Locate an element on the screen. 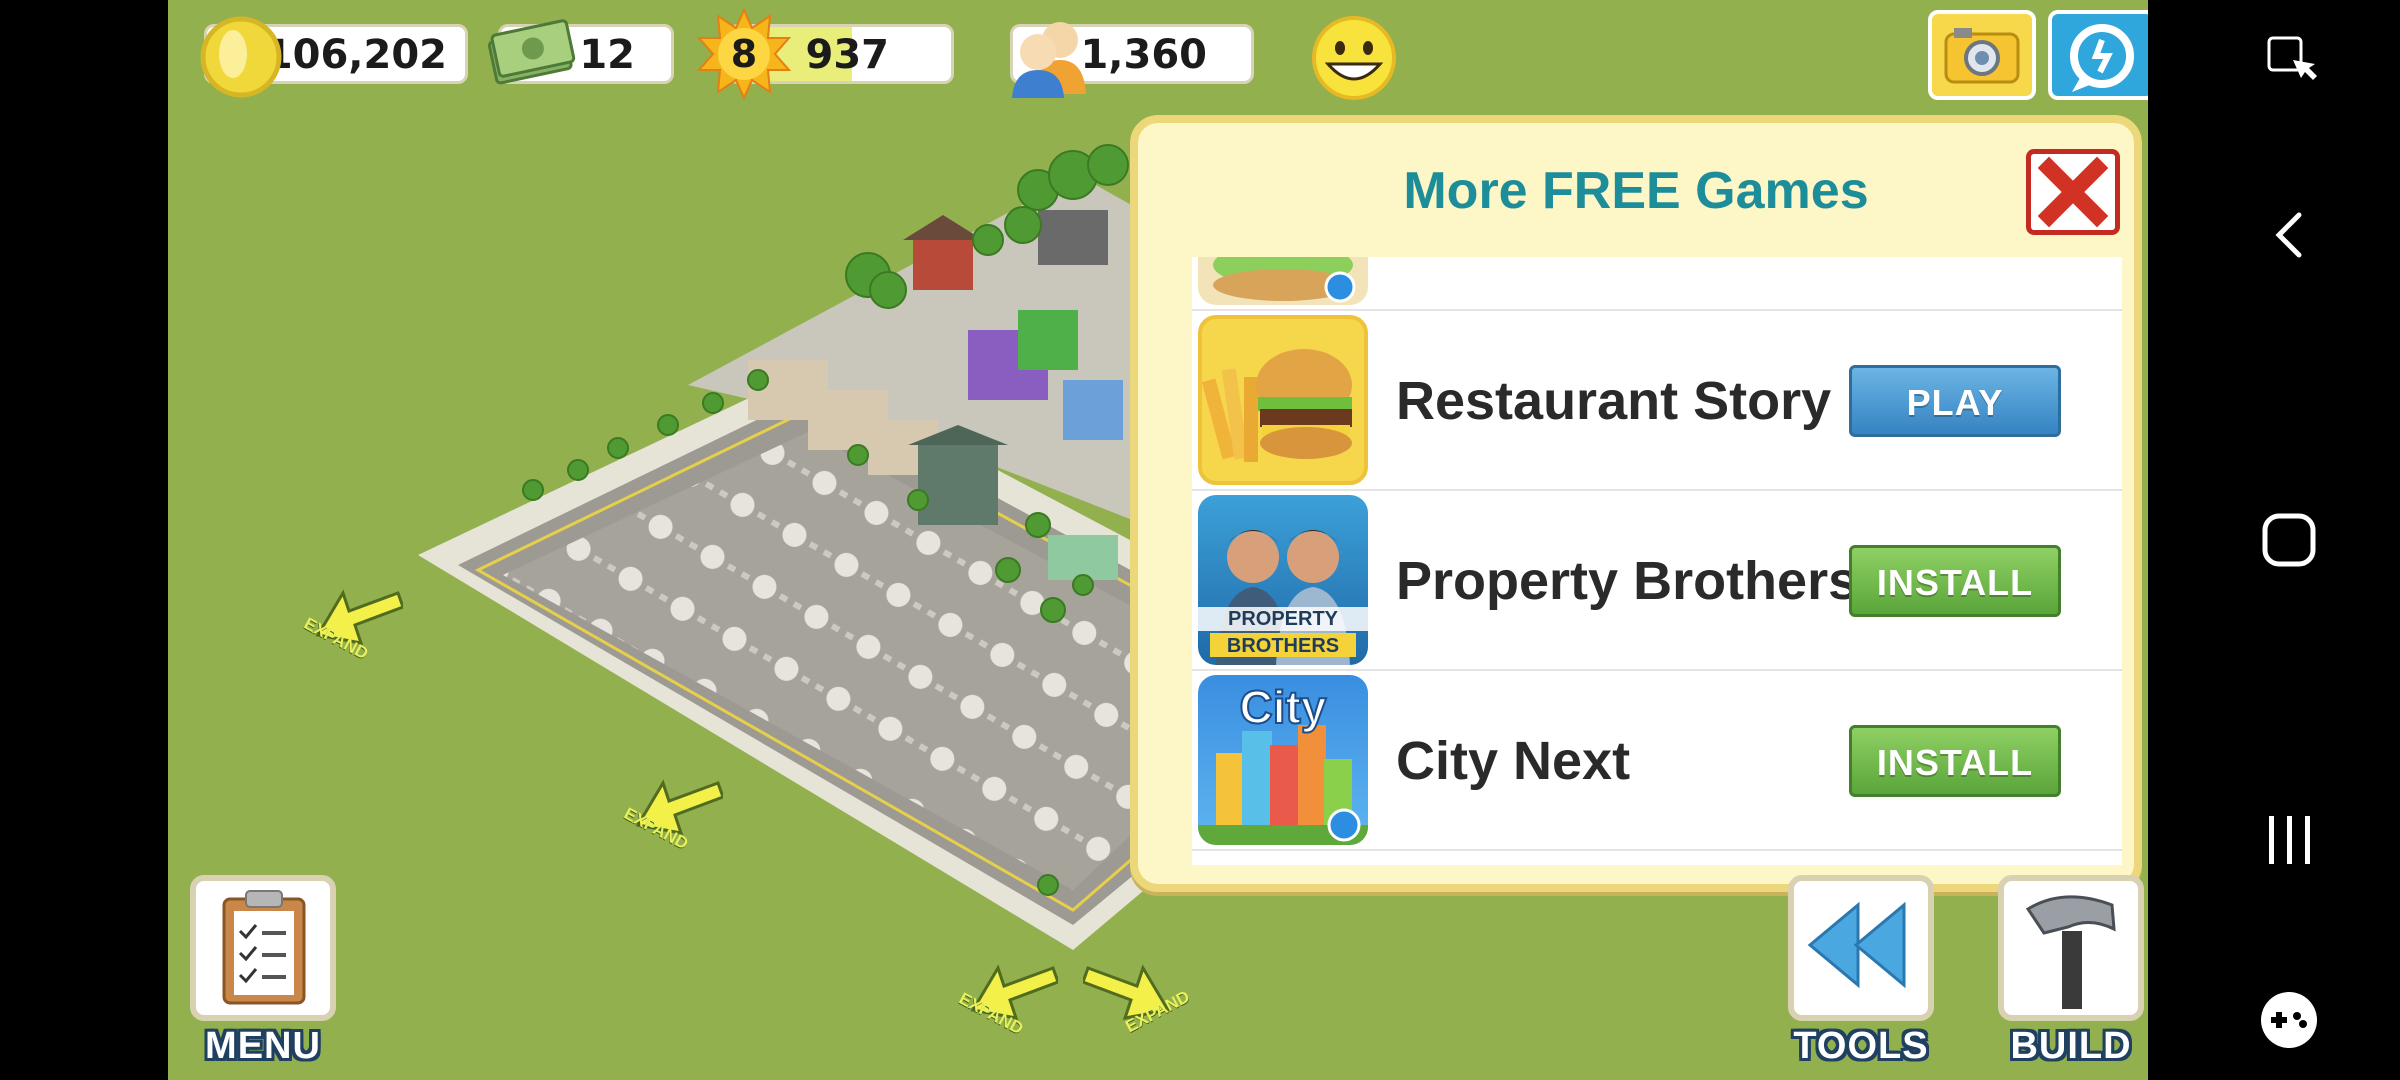 This screenshot has height=1080, width=2400. camera-icon is located at coordinates (1982, 56).